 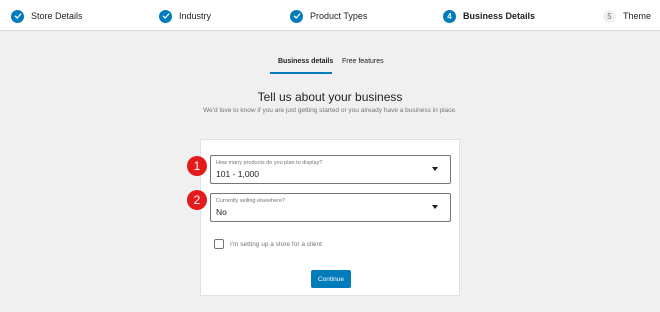 What do you see at coordinates (276, 244) in the screenshot?
I see `checkbox-label: I'm setting up a store for a client` at bounding box center [276, 244].